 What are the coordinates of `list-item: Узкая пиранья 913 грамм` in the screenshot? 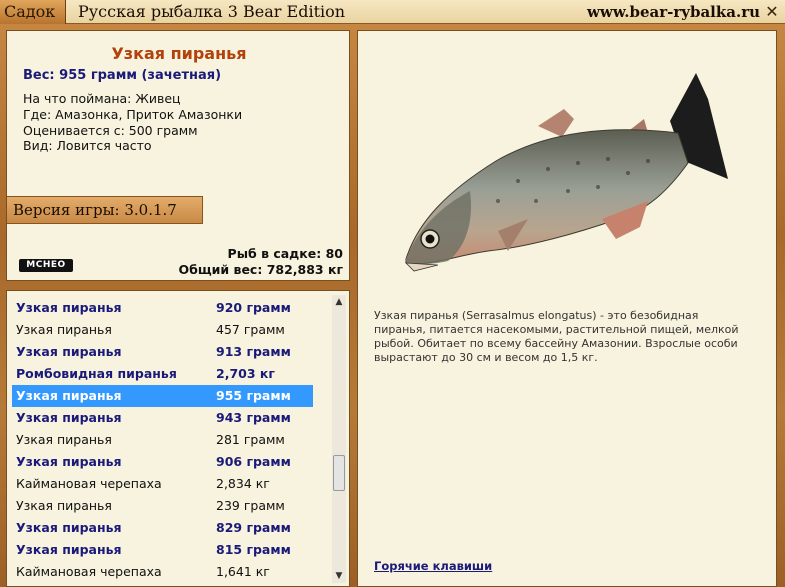 It's located at (162, 352).